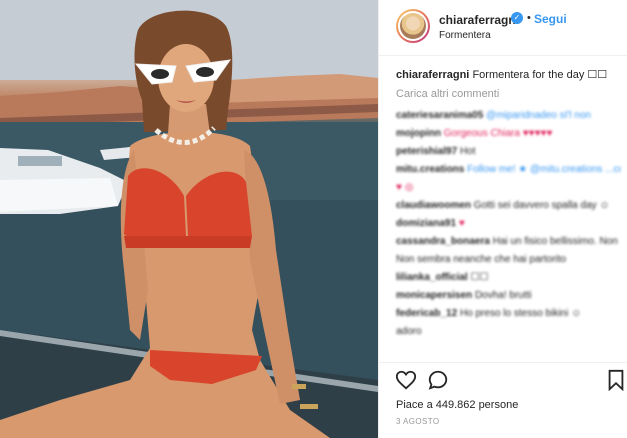  What do you see at coordinates (438, 380) in the screenshot?
I see `comment-icon` at bounding box center [438, 380].